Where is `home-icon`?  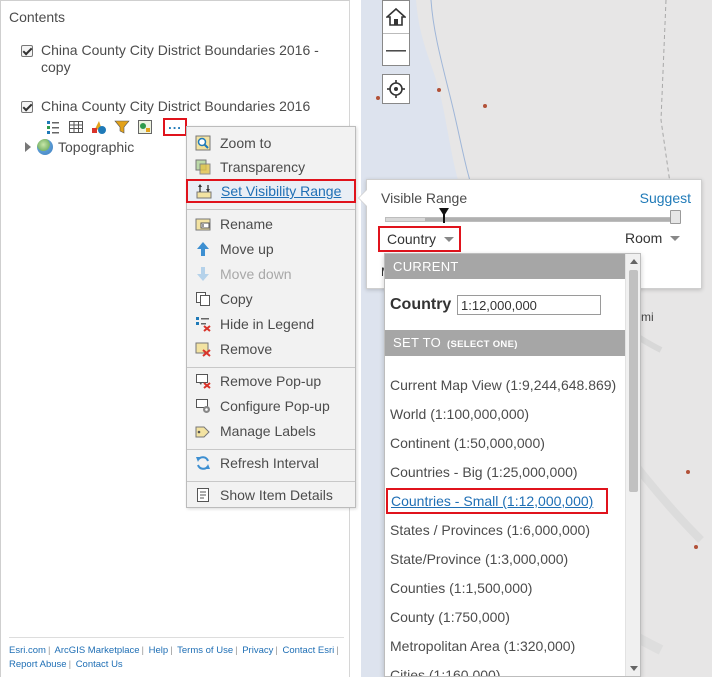 home-icon is located at coordinates (396, 16).